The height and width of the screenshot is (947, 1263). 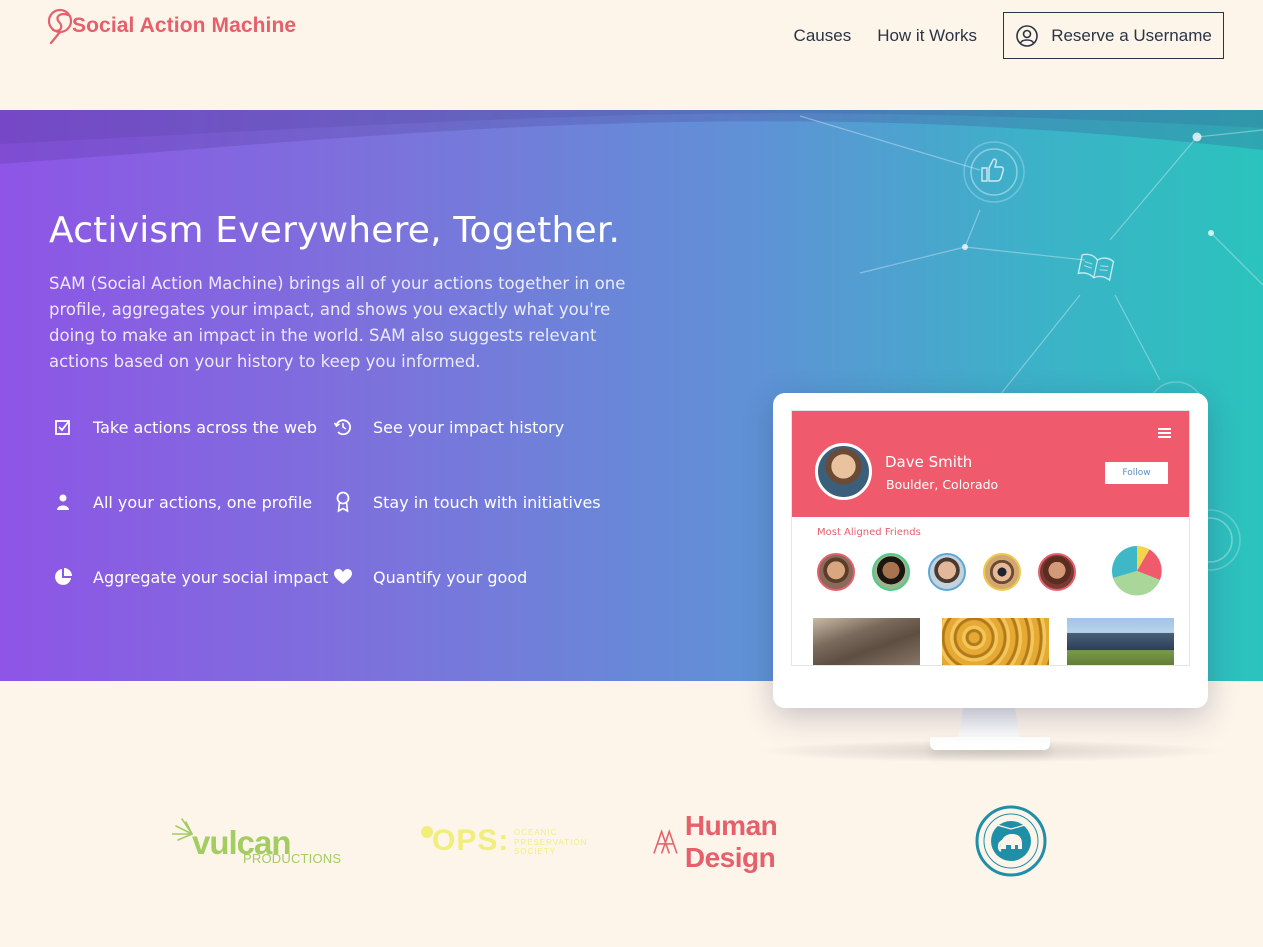 I want to click on monitor-stand-base, so click(x=990, y=743).